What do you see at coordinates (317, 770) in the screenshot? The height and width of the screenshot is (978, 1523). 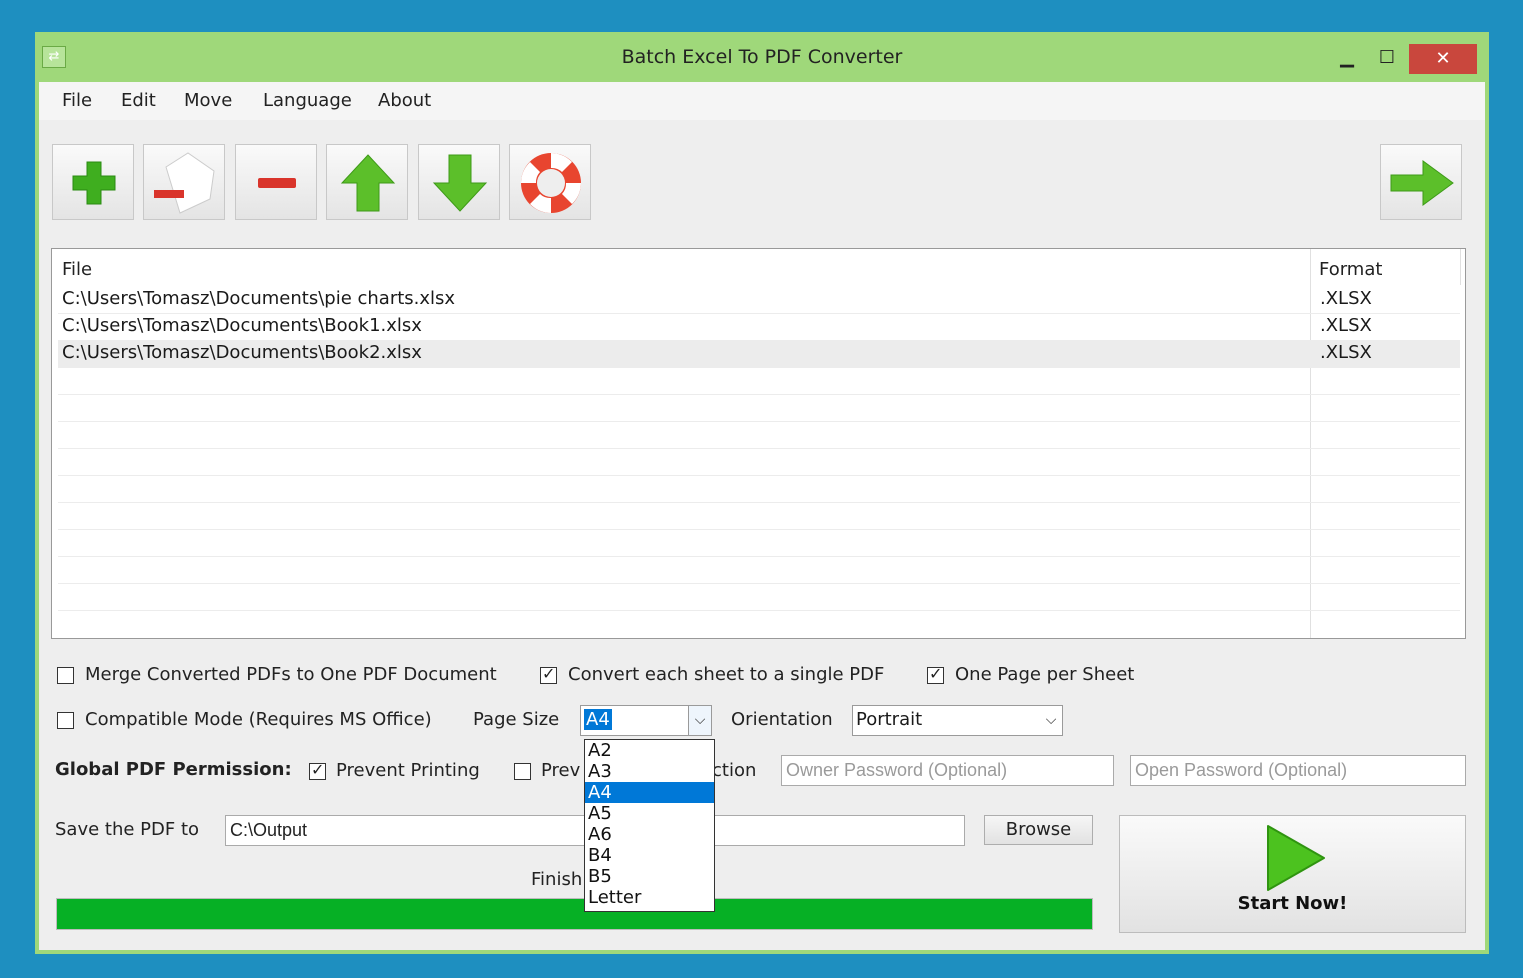 I see `prevent-printing-checkbox` at bounding box center [317, 770].